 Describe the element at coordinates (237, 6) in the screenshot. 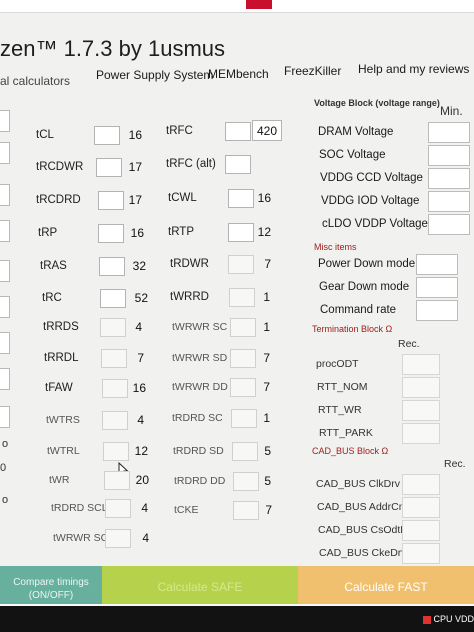

I see `window-top-strip` at that location.